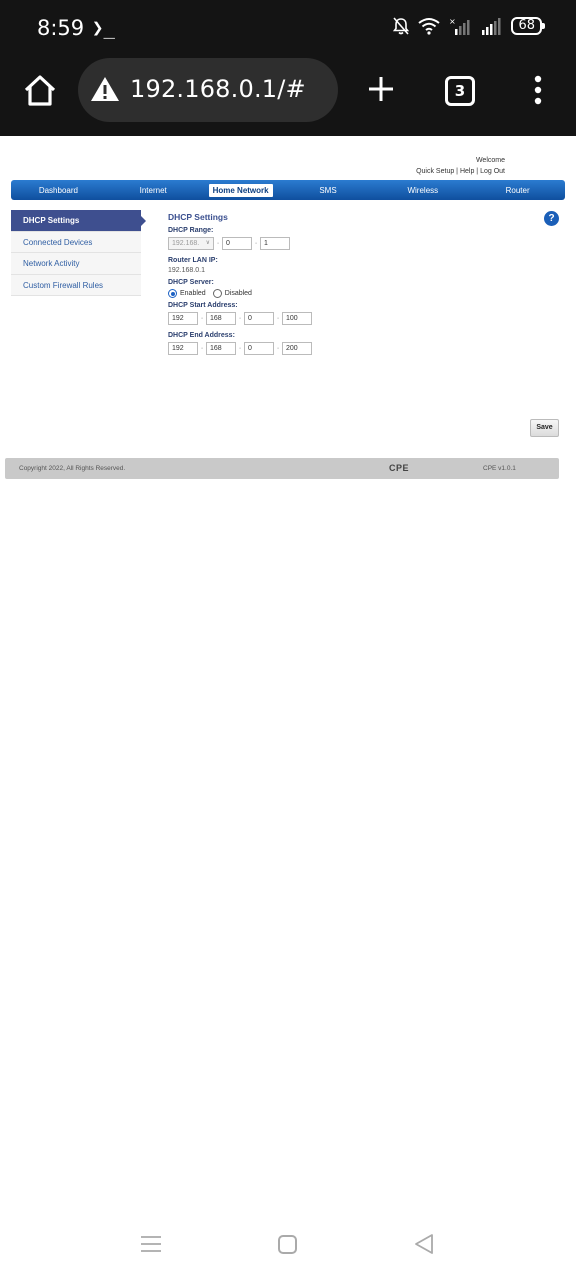 Image resolution: width=576 pixels, height=1280 pixels. What do you see at coordinates (297, 348) in the screenshot?
I see `dhcp-end-octet4-input: 200` at bounding box center [297, 348].